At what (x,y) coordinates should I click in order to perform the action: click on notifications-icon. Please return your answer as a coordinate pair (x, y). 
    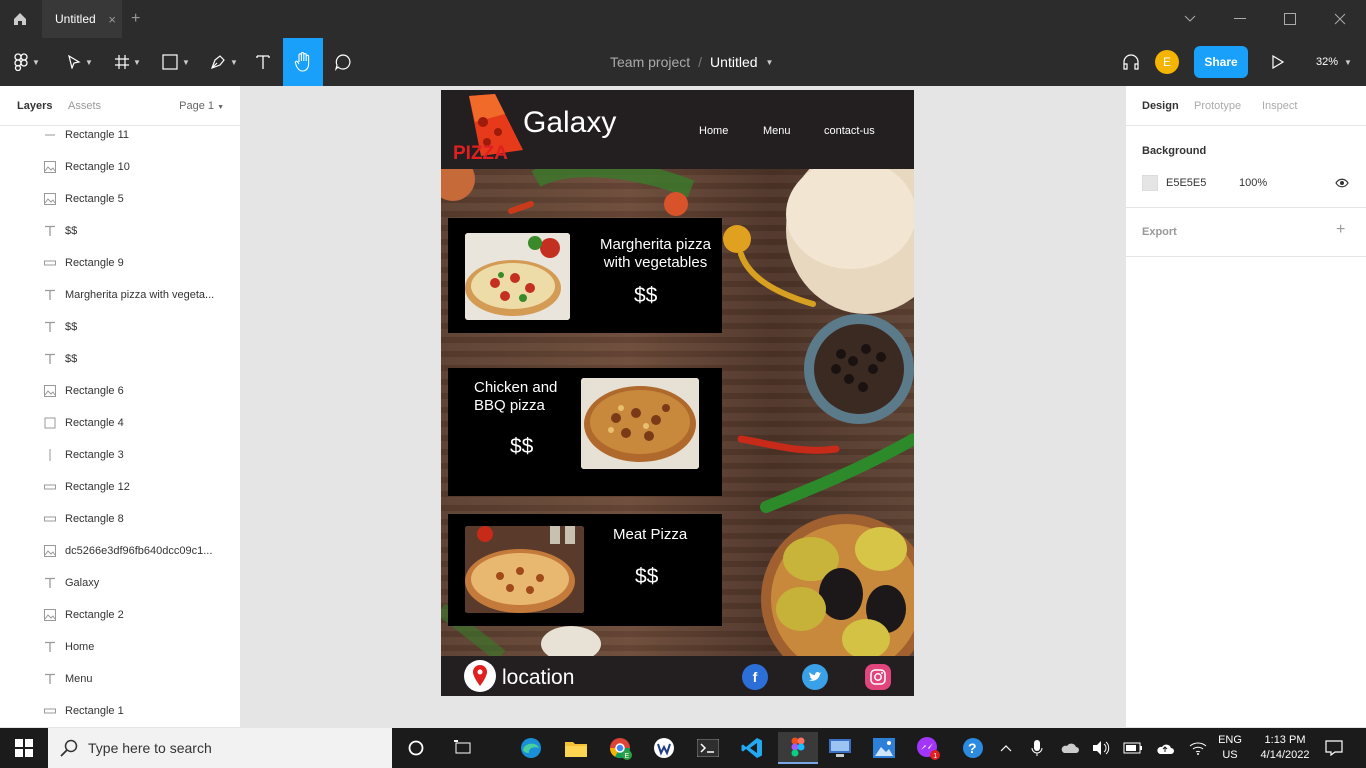
    Looking at the image, I should click on (1334, 748).